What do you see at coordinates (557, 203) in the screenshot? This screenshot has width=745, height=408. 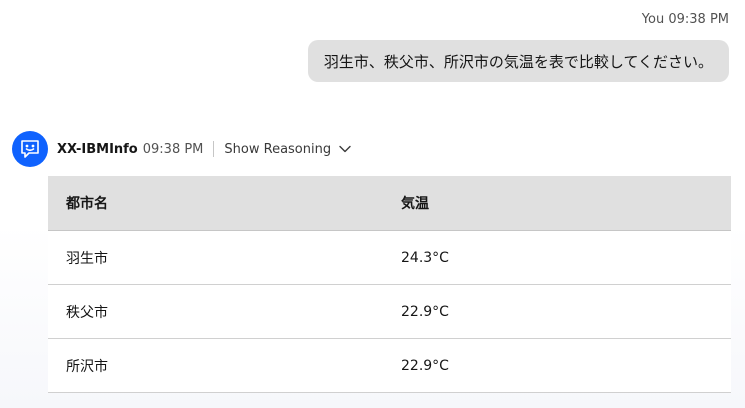 I see `column-header-temperature: 気温` at bounding box center [557, 203].